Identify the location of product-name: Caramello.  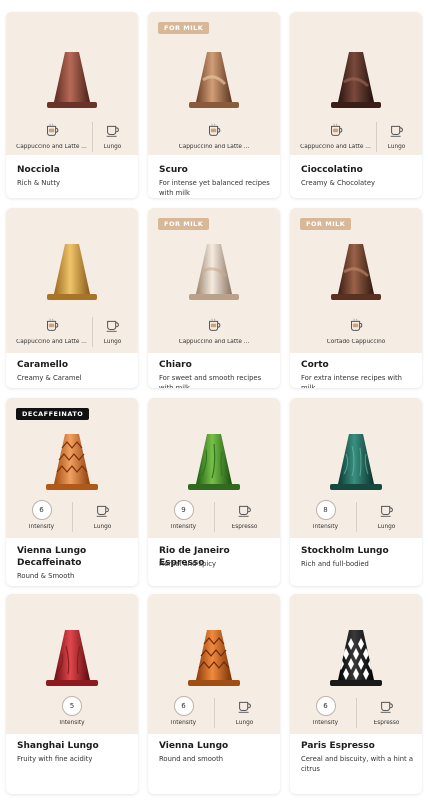
(73, 365).